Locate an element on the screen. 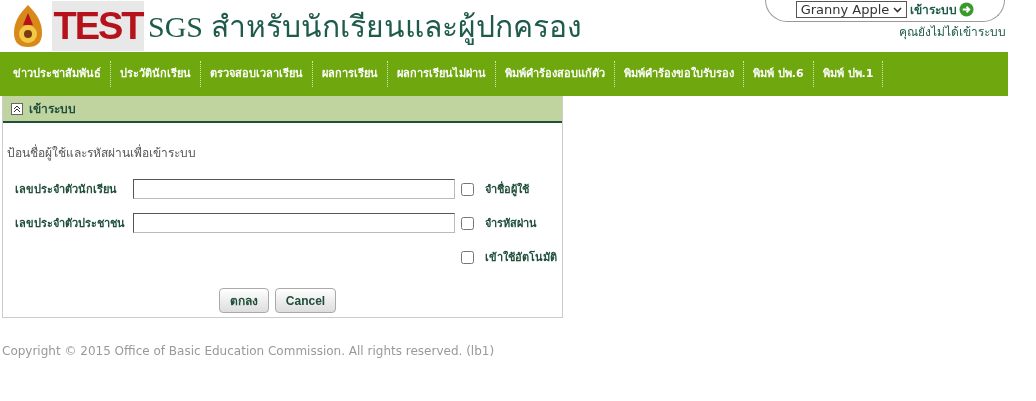  arrow-right-icon is located at coordinates (967, 9).